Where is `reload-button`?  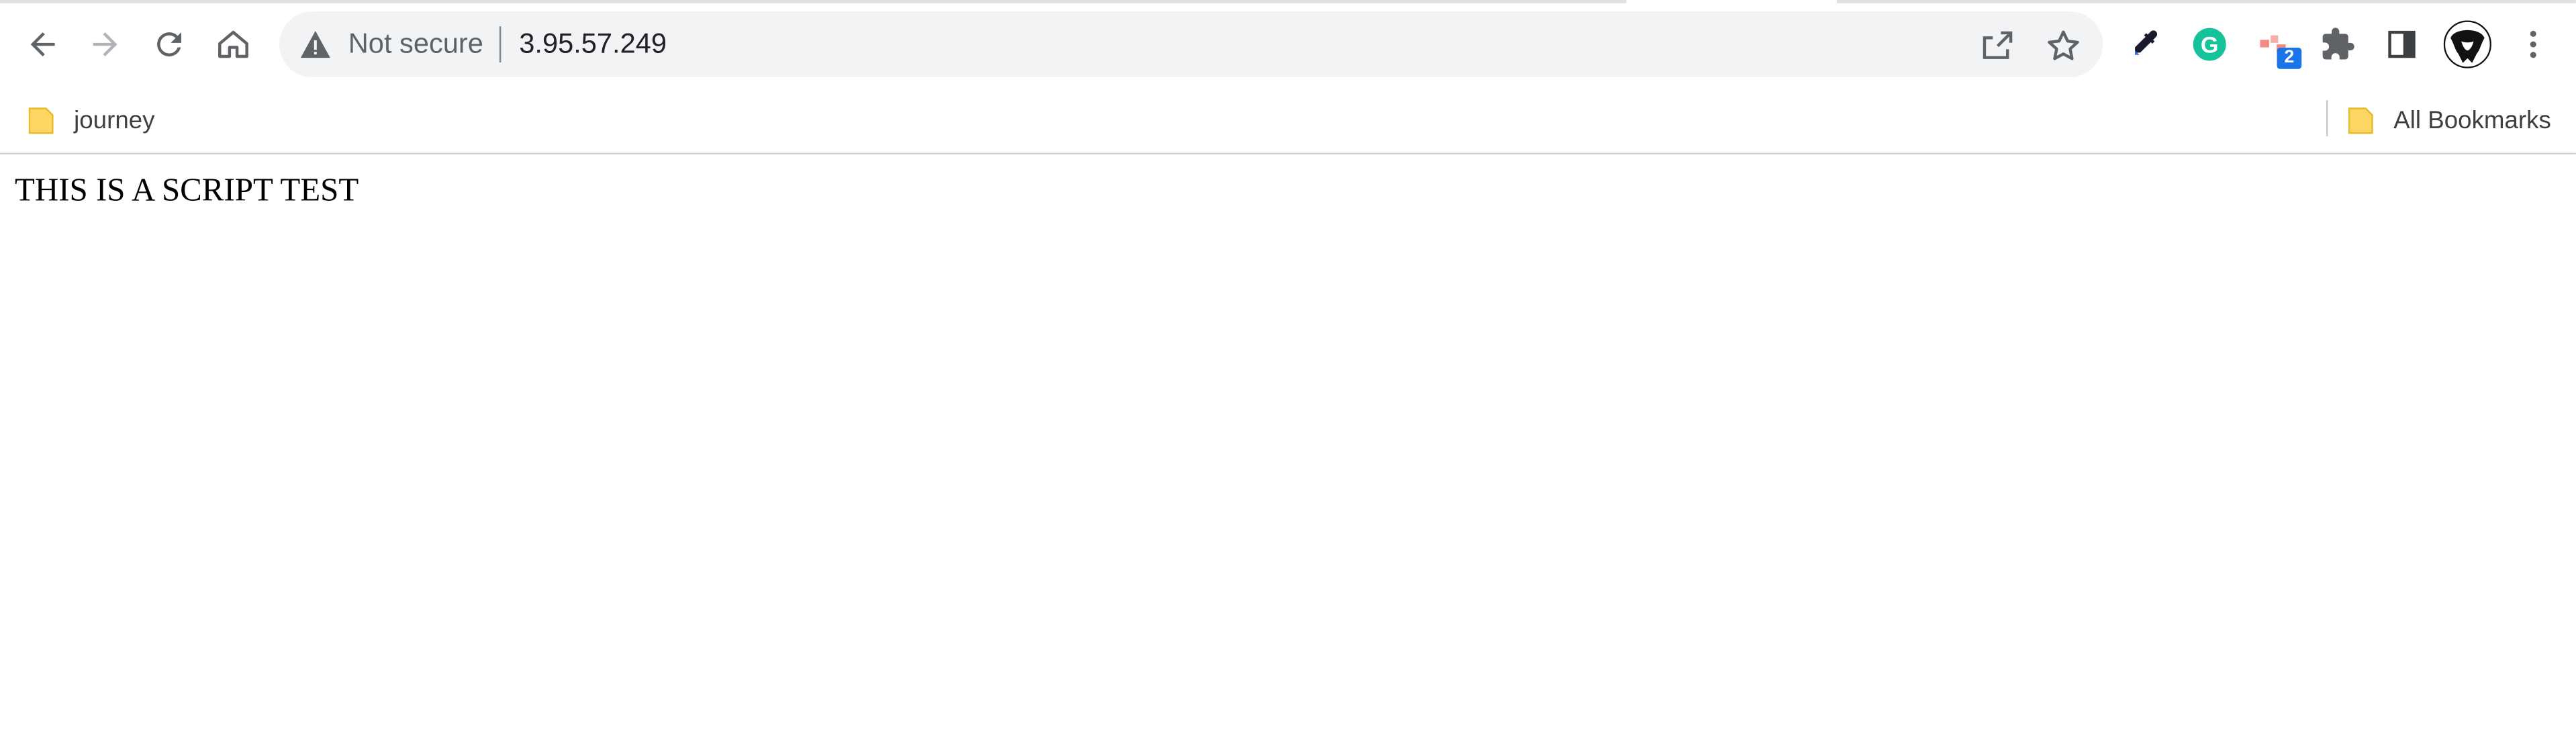 reload-button is located at coordinates (169, 45).